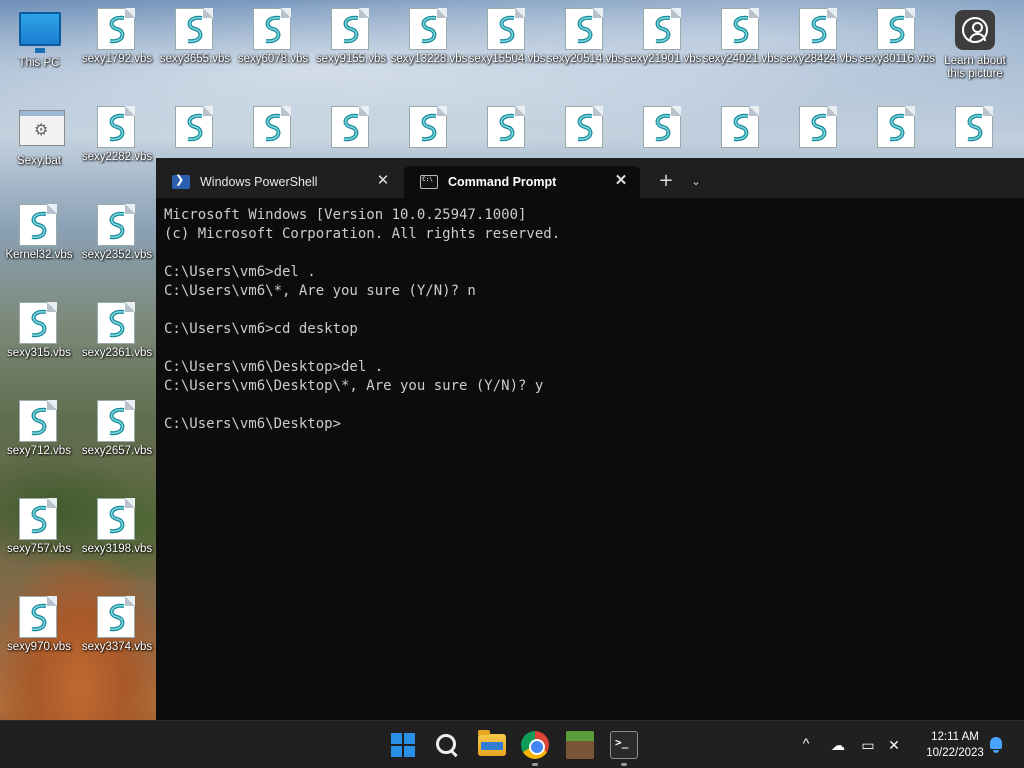 The image size is (1024, 768). What do you see at coordinates (39, 161) in the screenshot?
I see `desktop-icon-label: Sexy.bat` at bounding box center [39, 161].